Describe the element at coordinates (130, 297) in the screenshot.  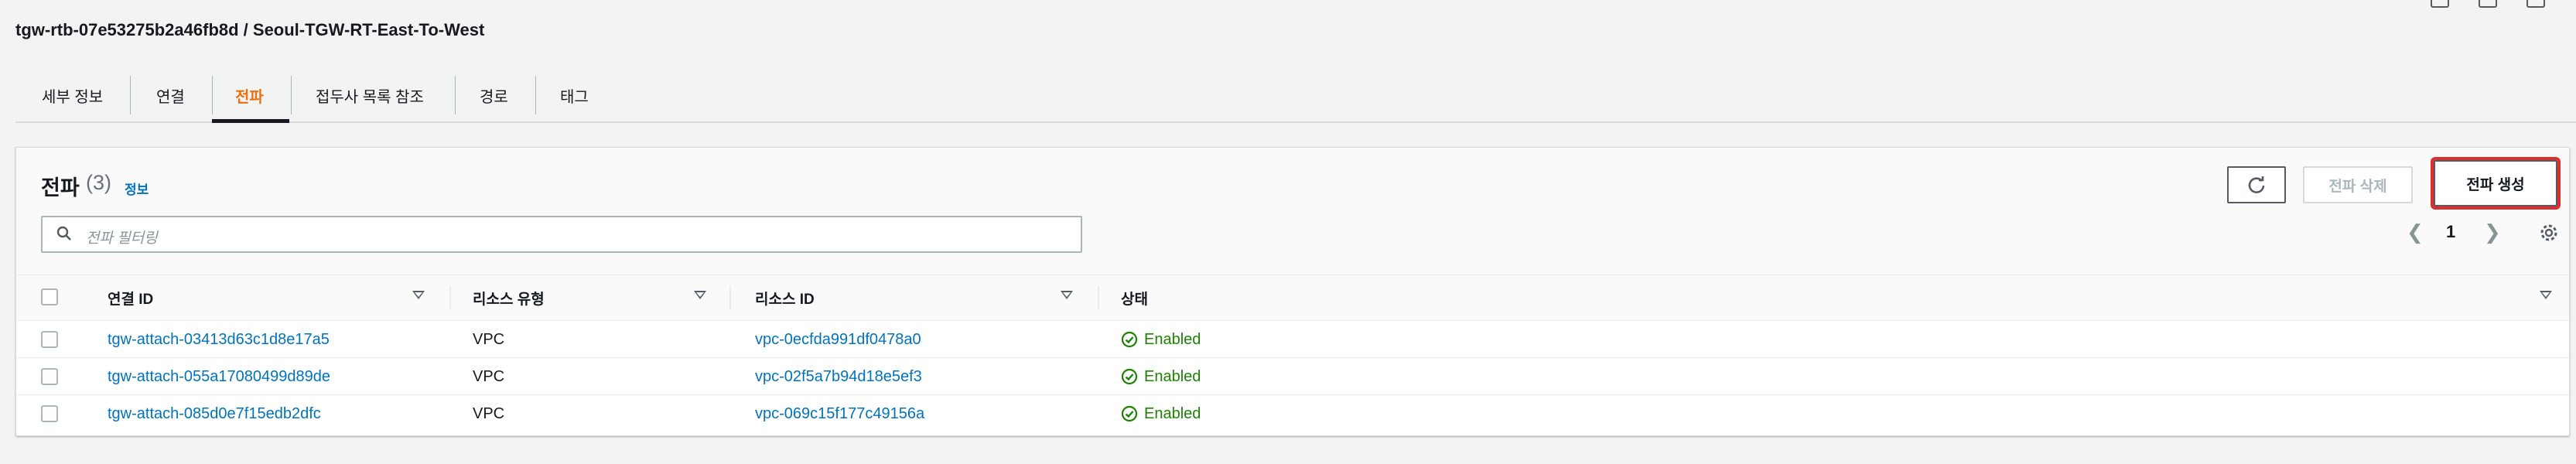
I see `column-attachment-id: 연결 ID` at that location.